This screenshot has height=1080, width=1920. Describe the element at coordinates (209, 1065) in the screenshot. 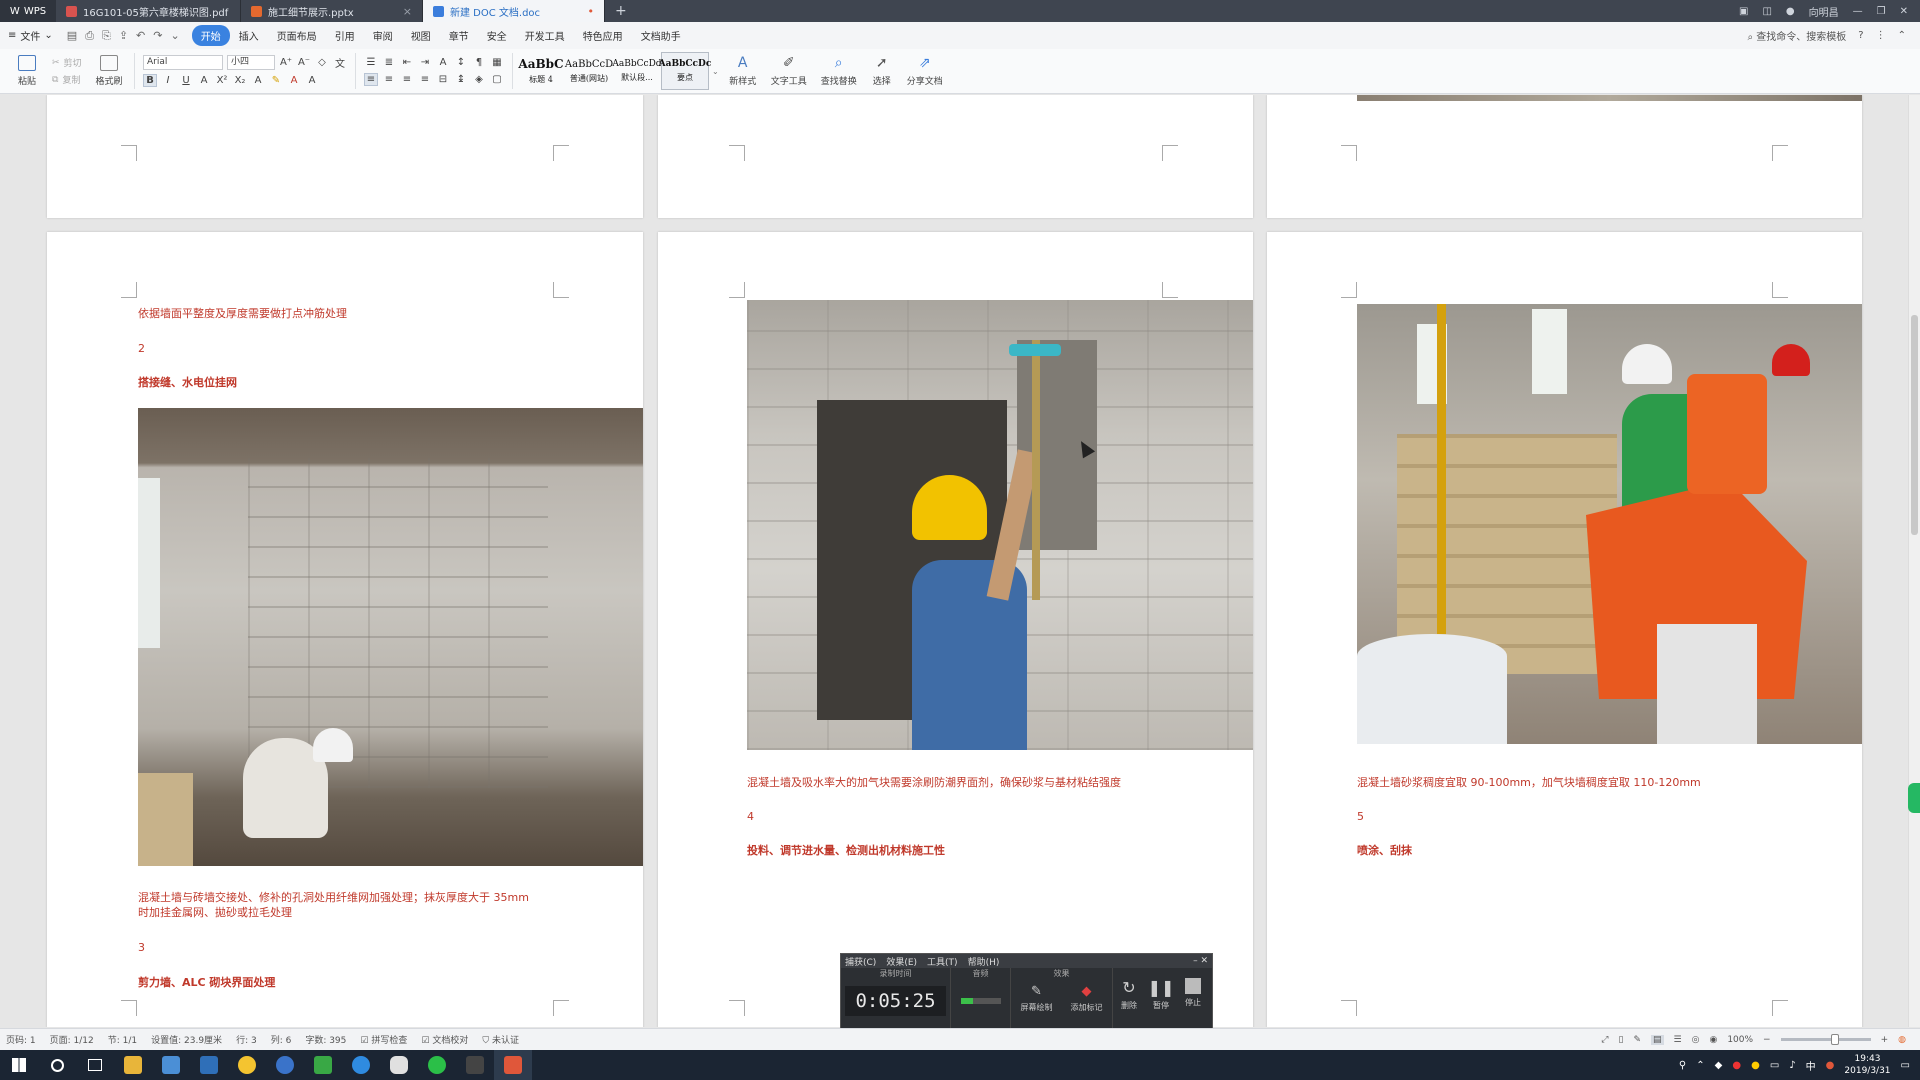

I see `taskbar-app-calculator` at that location.